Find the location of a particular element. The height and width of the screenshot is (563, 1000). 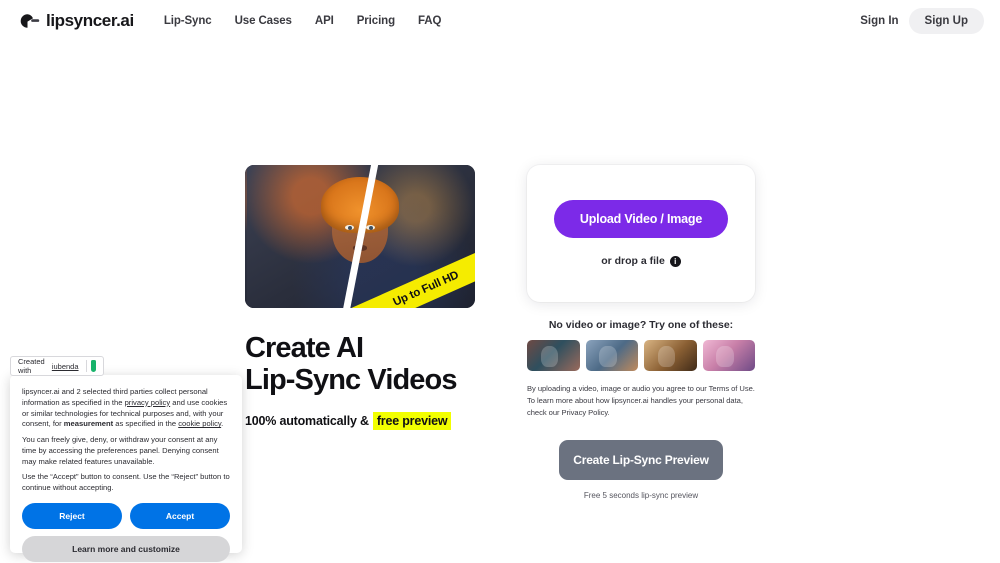

iubenda-badge: Created with iubenda is located at coordinates (57, 366).